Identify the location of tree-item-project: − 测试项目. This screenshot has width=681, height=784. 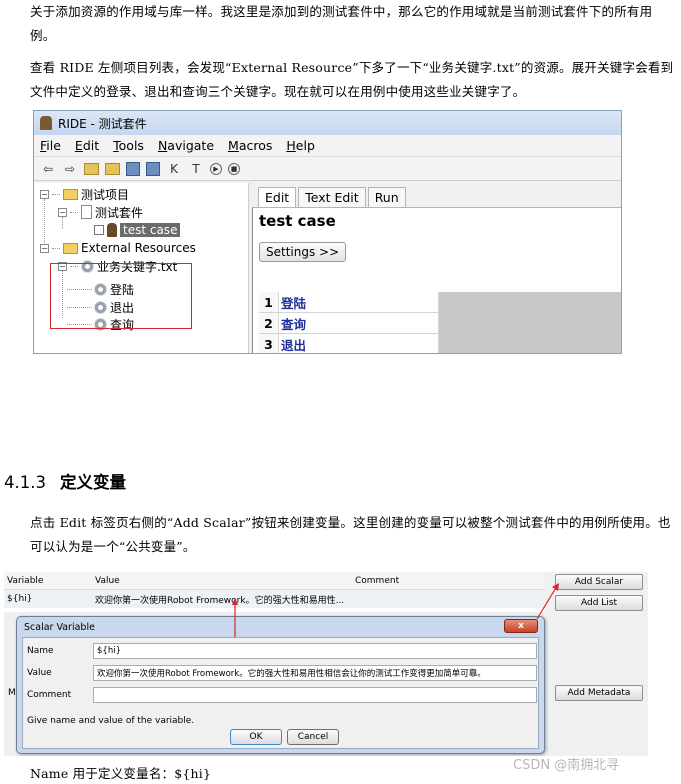
(84, 194).